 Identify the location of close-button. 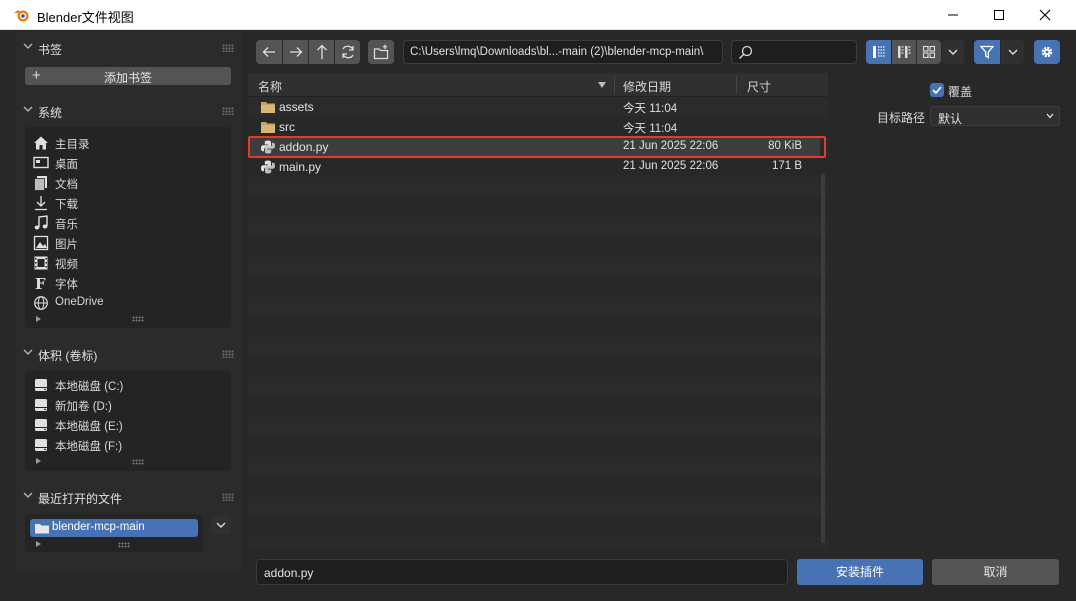
(1045, 15).